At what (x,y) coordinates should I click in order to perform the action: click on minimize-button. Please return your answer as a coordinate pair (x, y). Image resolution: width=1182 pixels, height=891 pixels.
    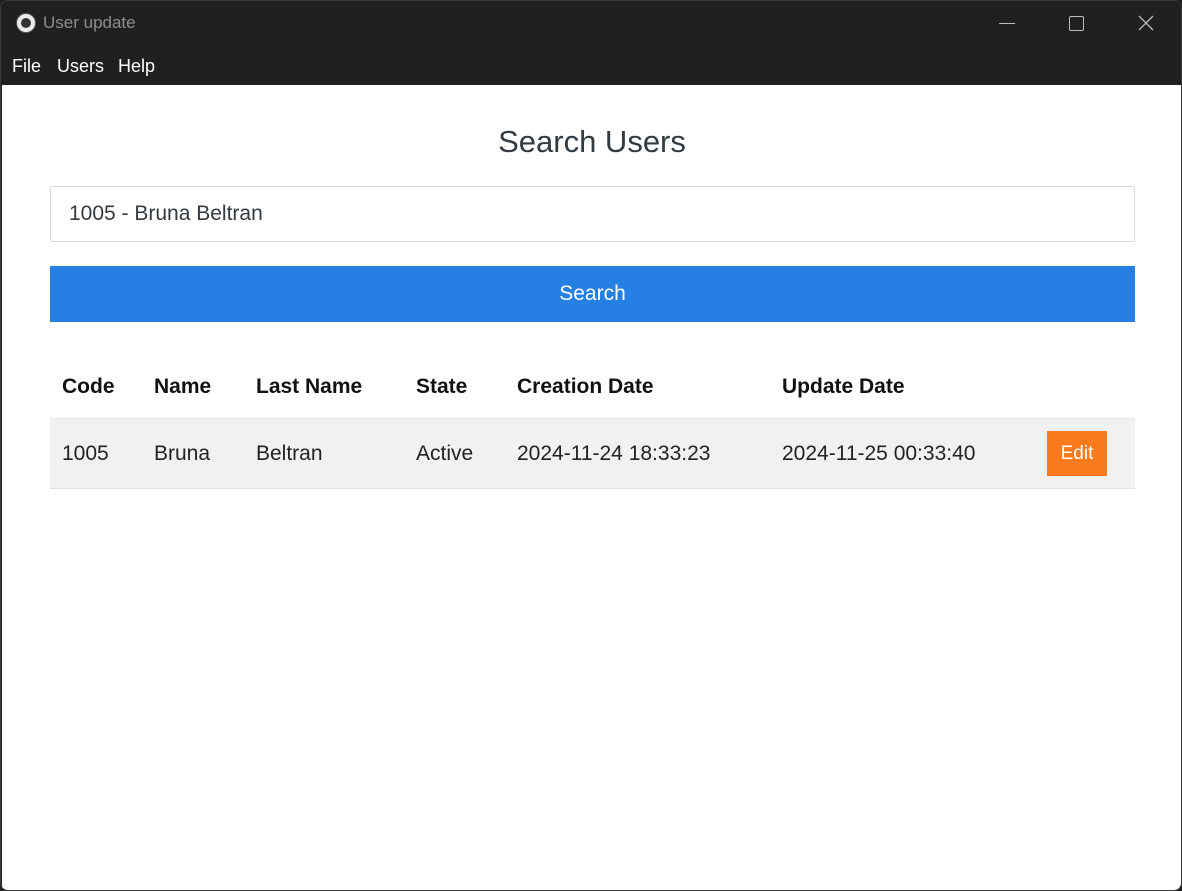
    Looking at the image, I should click on (1006, 23).